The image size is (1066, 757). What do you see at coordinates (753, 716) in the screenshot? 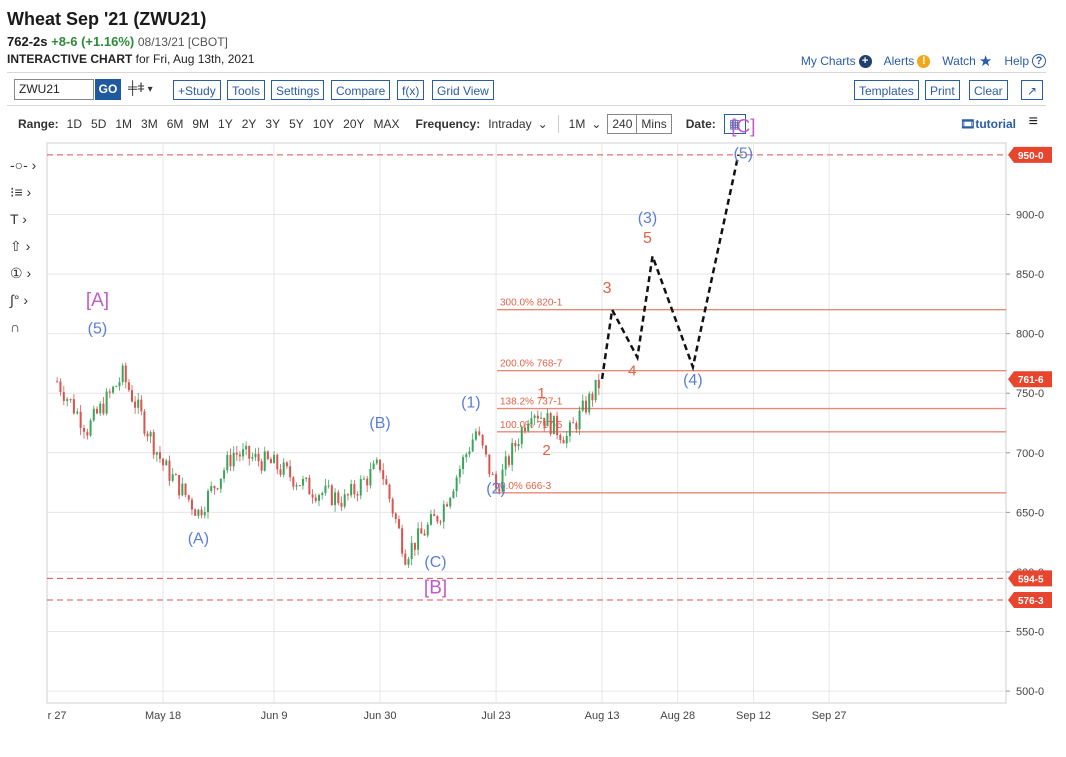
I see `x-tick-label: Sep 12` at bounding box center [753, 716].